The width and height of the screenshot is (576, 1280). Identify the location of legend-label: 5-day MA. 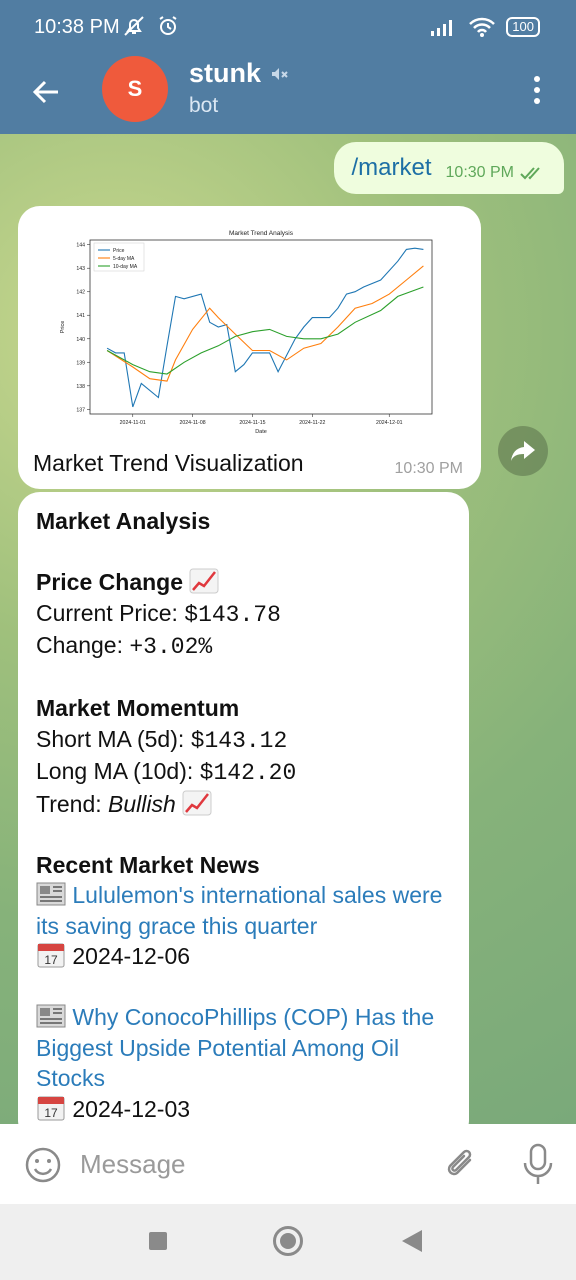
(124, 259).